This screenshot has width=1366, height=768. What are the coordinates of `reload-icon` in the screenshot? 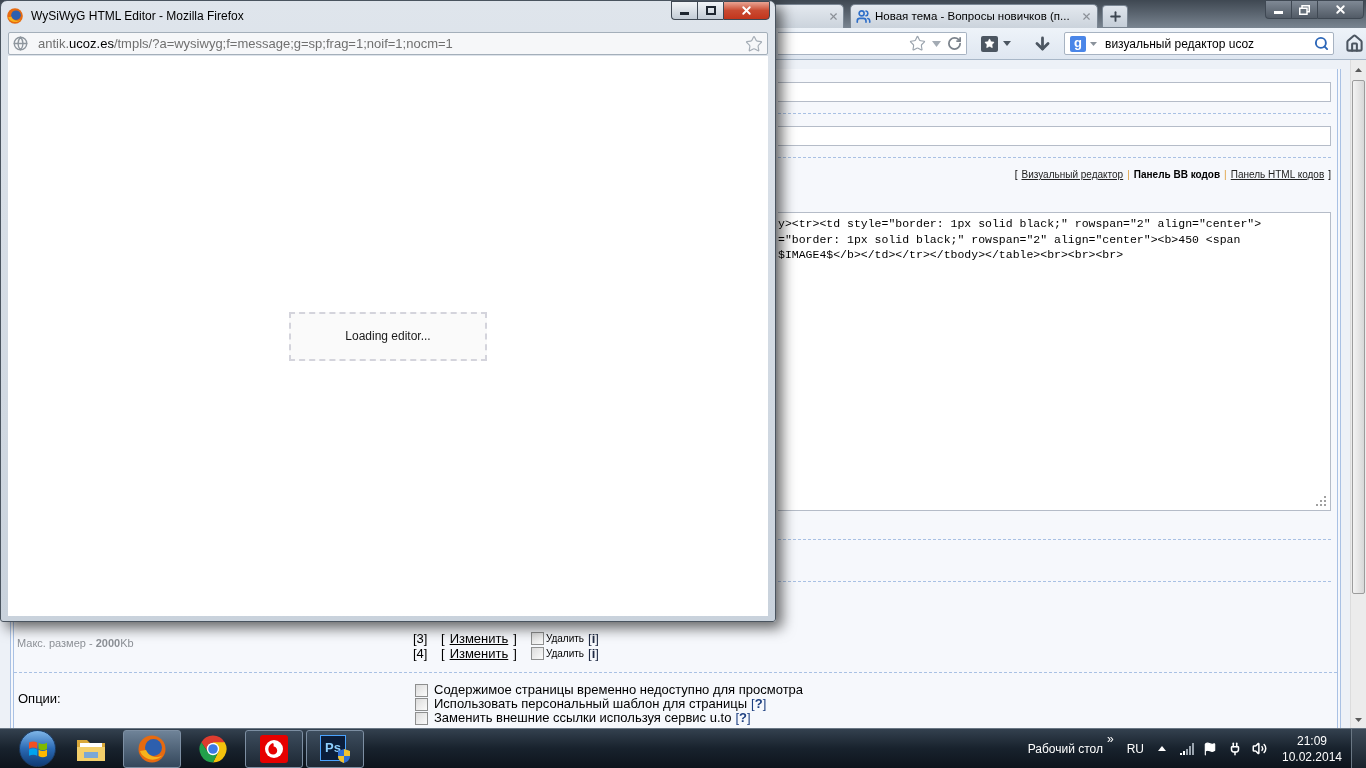 It's located at (954, 43).